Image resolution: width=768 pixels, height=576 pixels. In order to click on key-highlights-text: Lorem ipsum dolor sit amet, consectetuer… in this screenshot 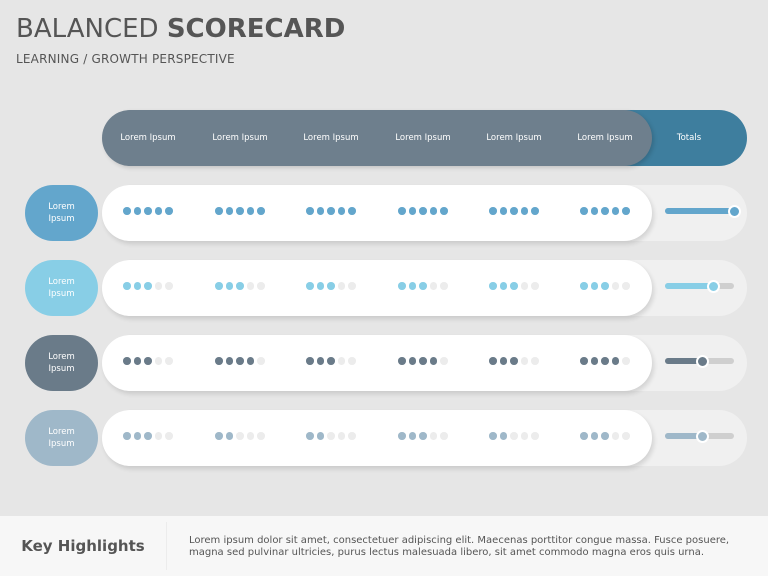, I will do `click(459, 546)`.